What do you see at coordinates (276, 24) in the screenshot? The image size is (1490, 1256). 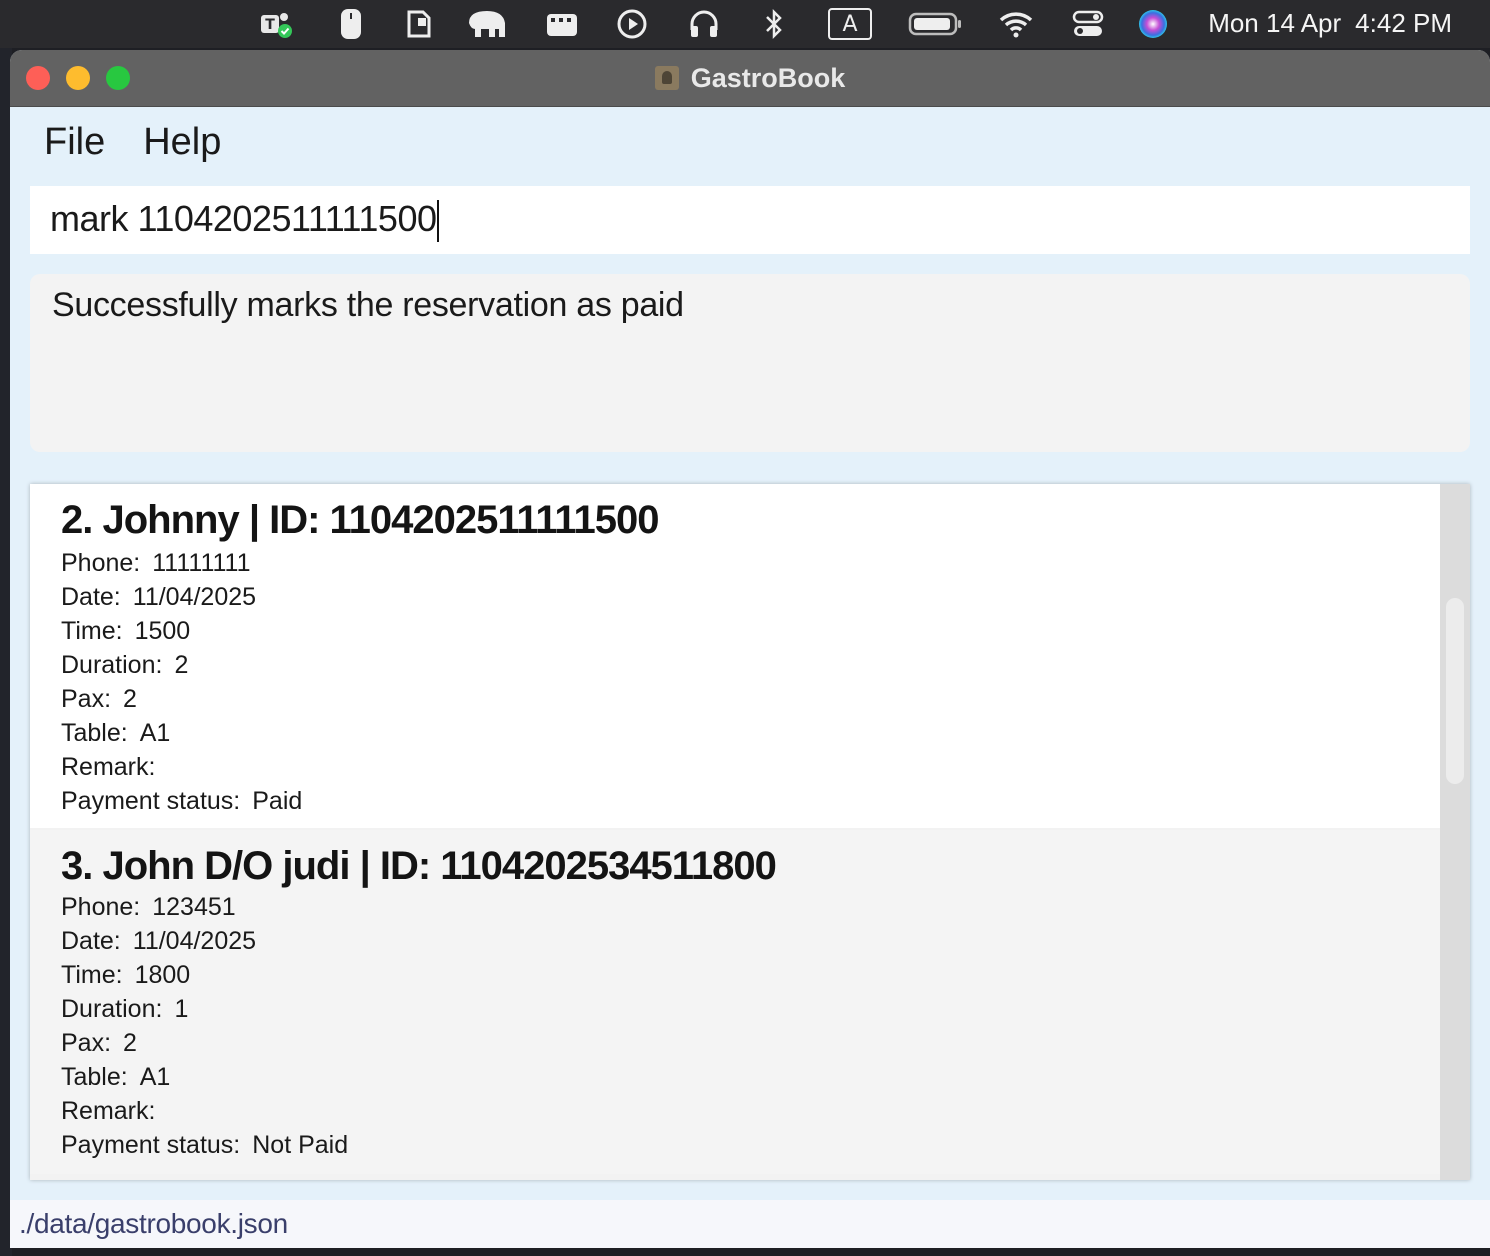 I see `teams-icon: T` at bounding box center [276, 24].